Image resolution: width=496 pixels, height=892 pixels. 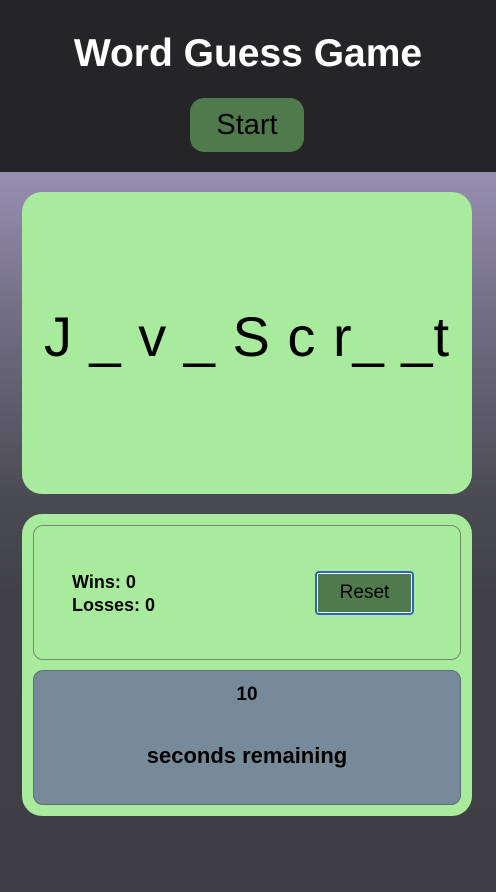 What do you see at coordinates (364, 593) in the screenshot?
I see `reset-button: Reset` at bounding box center [364, 593].